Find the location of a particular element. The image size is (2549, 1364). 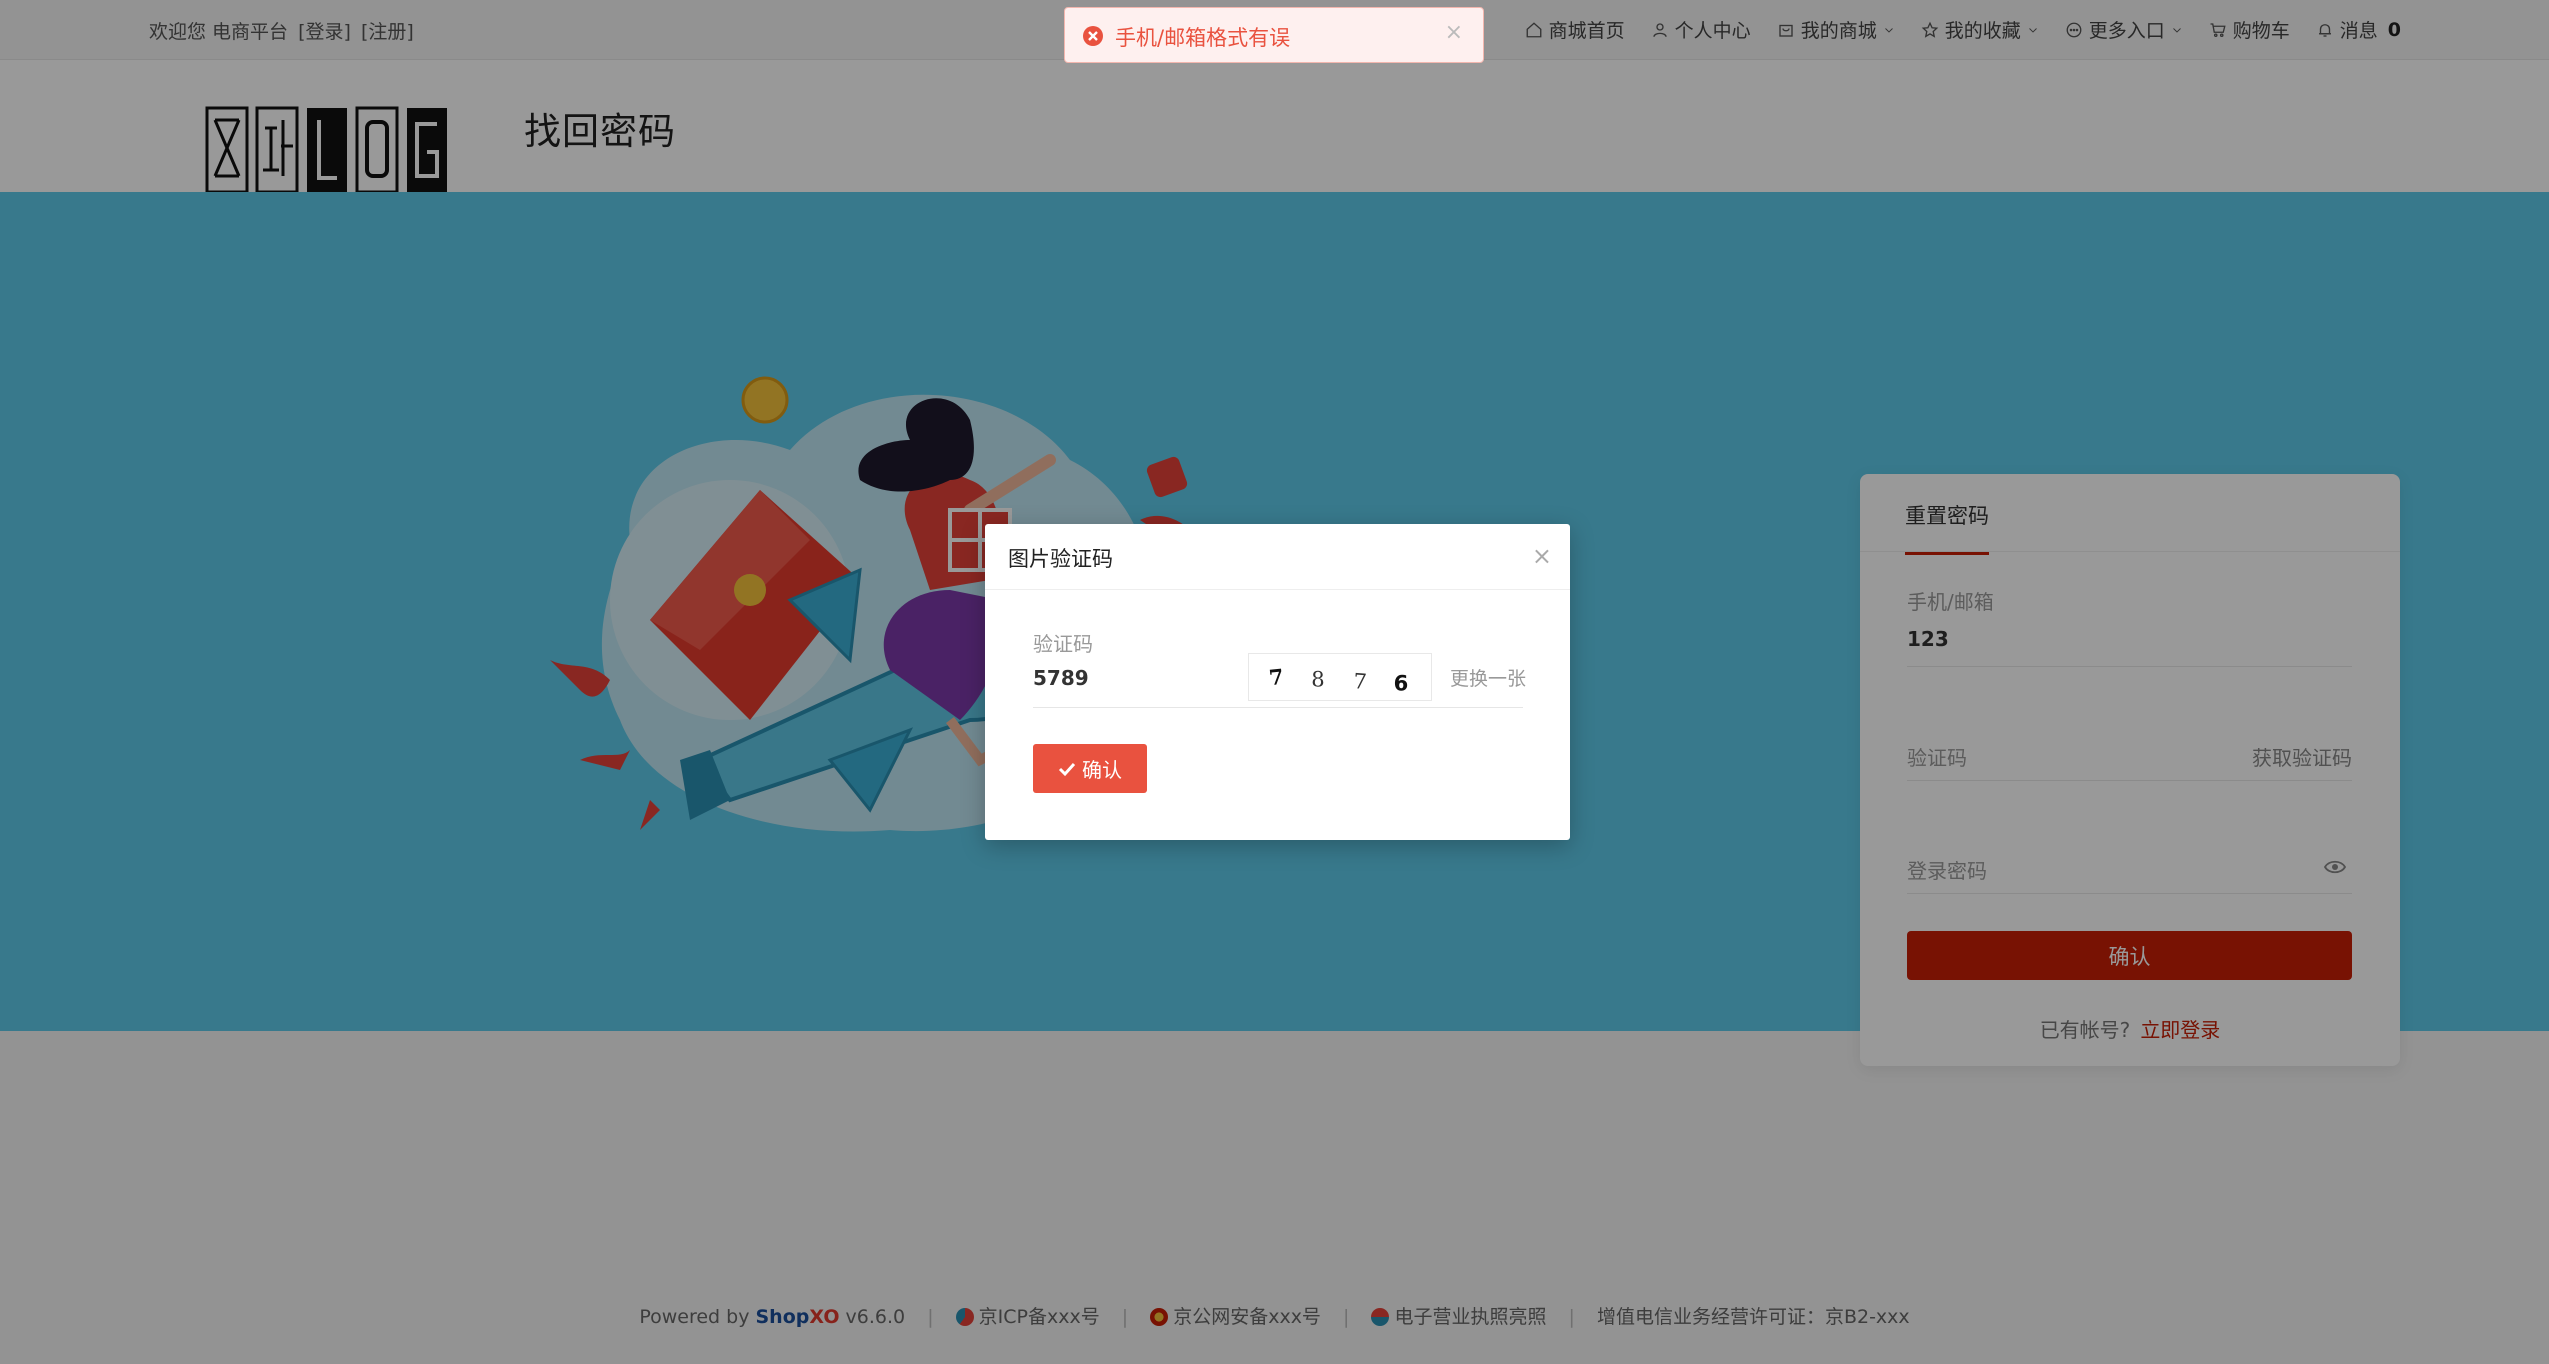

modal-title: 图片验证码 is located at coordinates (1060, 559).